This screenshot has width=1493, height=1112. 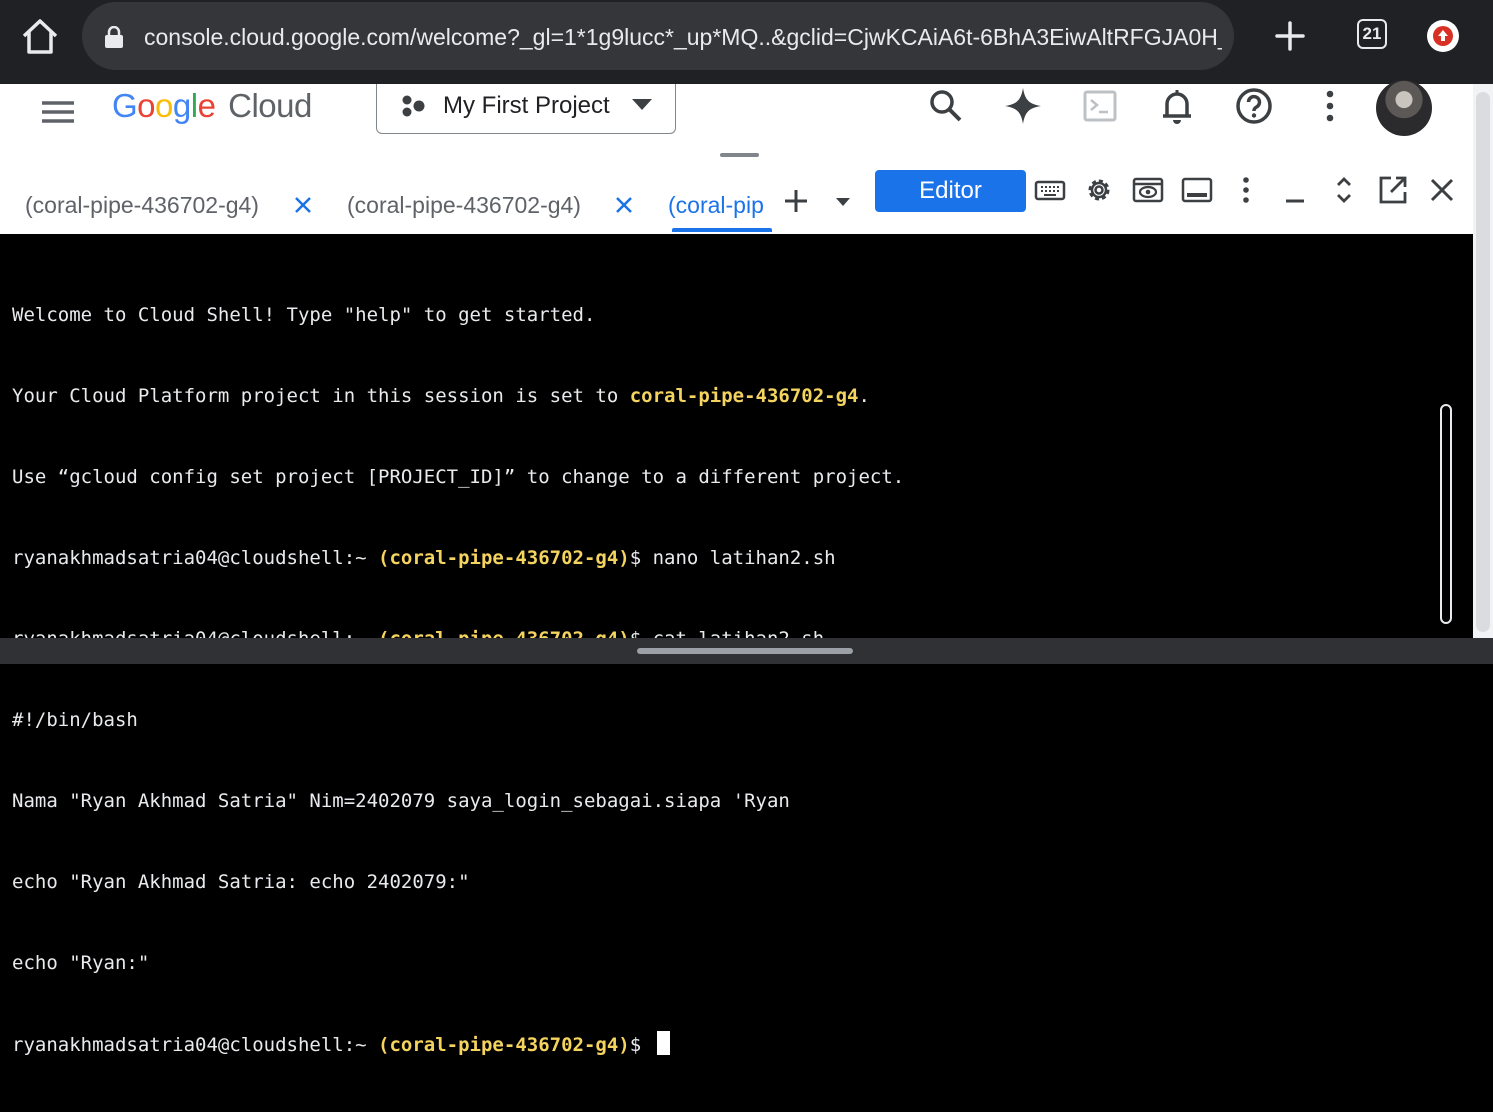 What do you see at coordinates (864, 396) in the screenshot?
I see `terminal-text: .` at bounding box center [864, 396].